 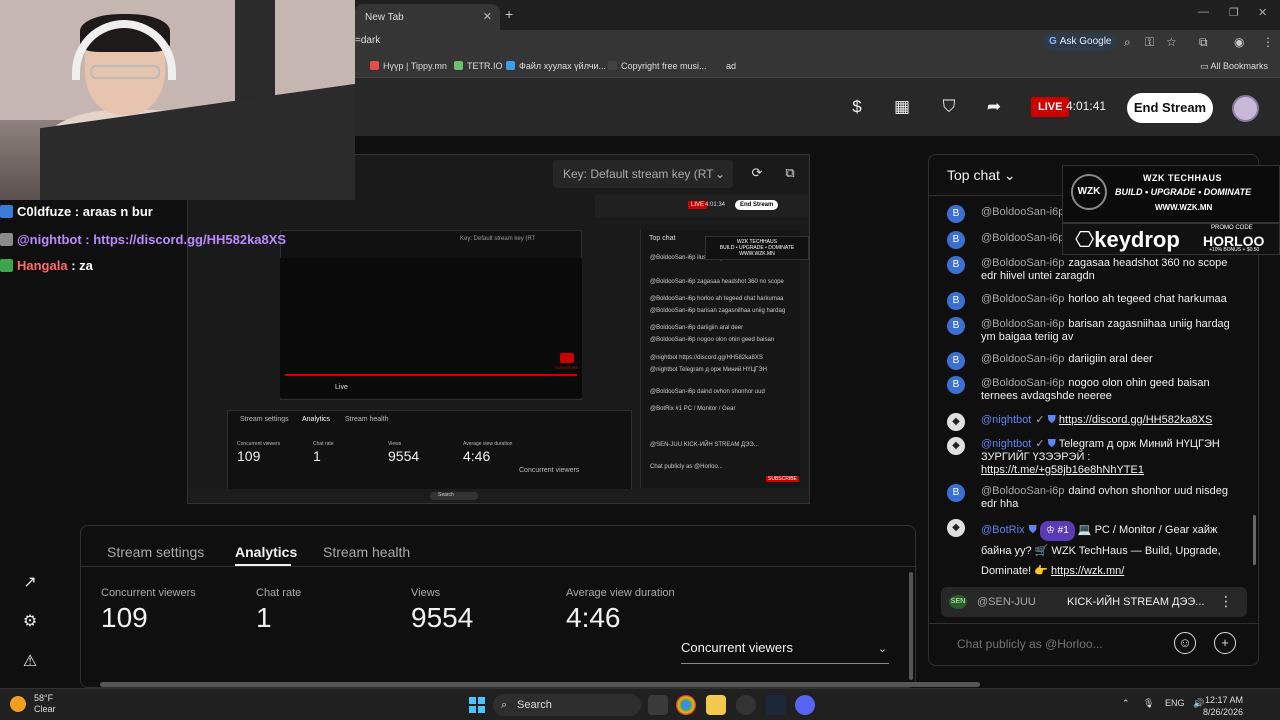 What do you see at coordinates (1080, 42) in the screenshot?
I see `ask-google-button: G Ask Google` at bounding box center [1080, 42].